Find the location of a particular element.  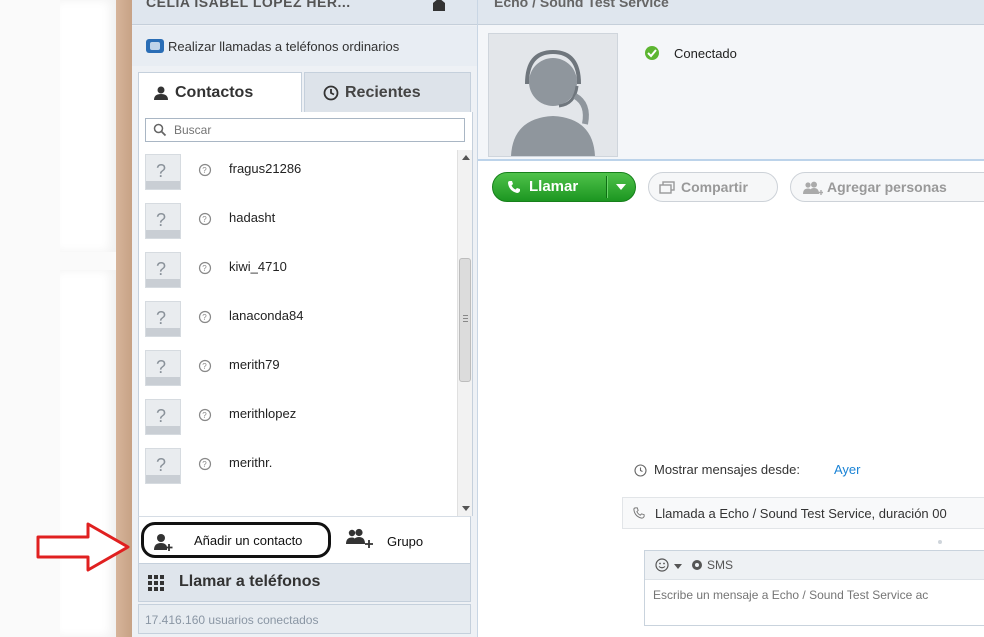

contact-name: merithr. is located at coordinates (251, 462).